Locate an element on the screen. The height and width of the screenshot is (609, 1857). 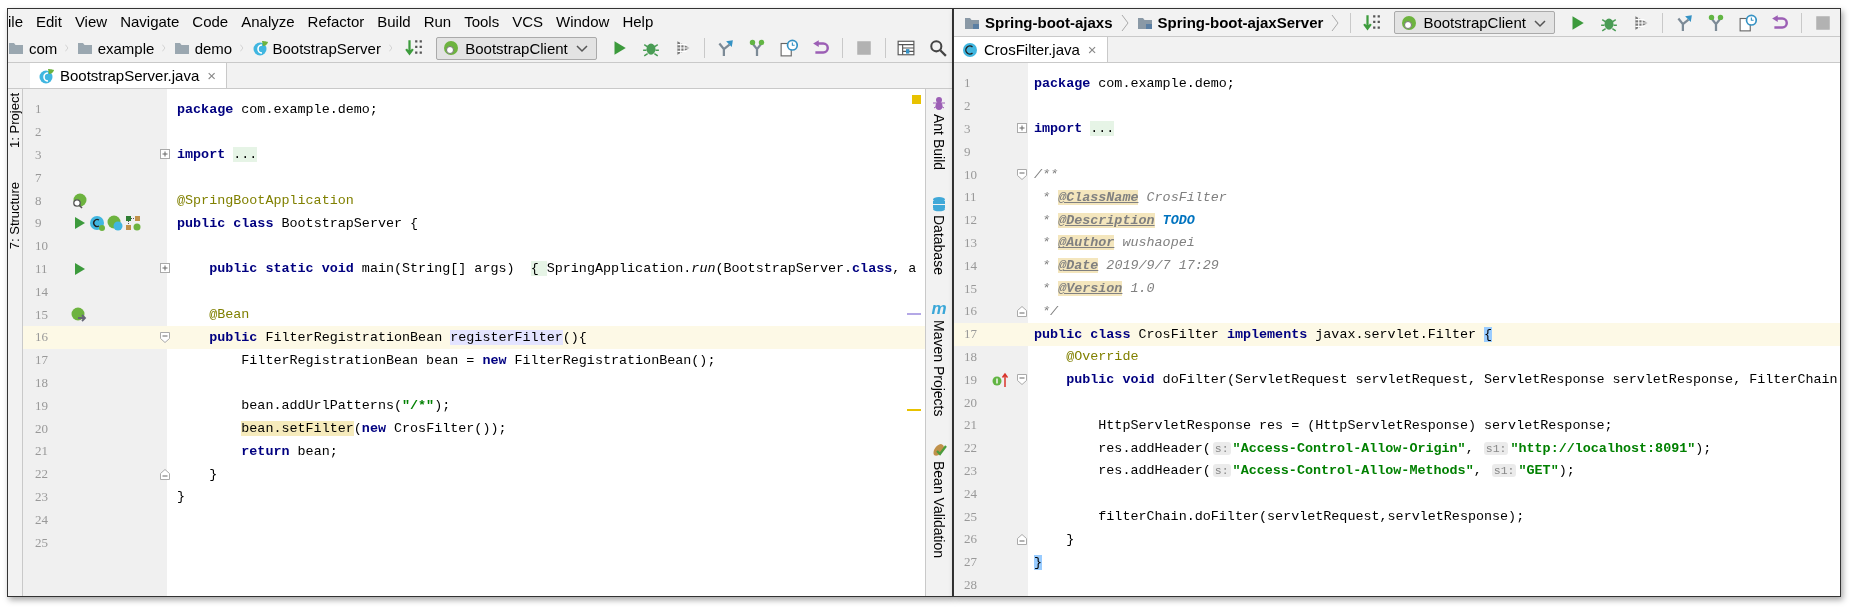
line-number: 16 is located at coordinates (970, 311).